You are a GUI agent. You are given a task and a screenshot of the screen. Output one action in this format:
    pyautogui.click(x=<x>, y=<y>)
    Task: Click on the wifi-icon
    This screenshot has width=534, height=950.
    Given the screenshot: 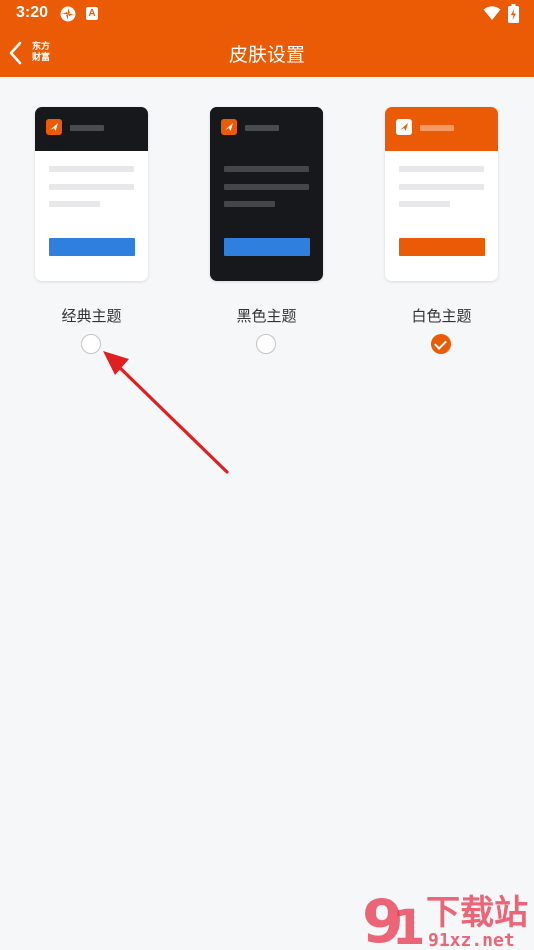 What is the action you would take?
    pyautogui.click(x=492, y=13)
    